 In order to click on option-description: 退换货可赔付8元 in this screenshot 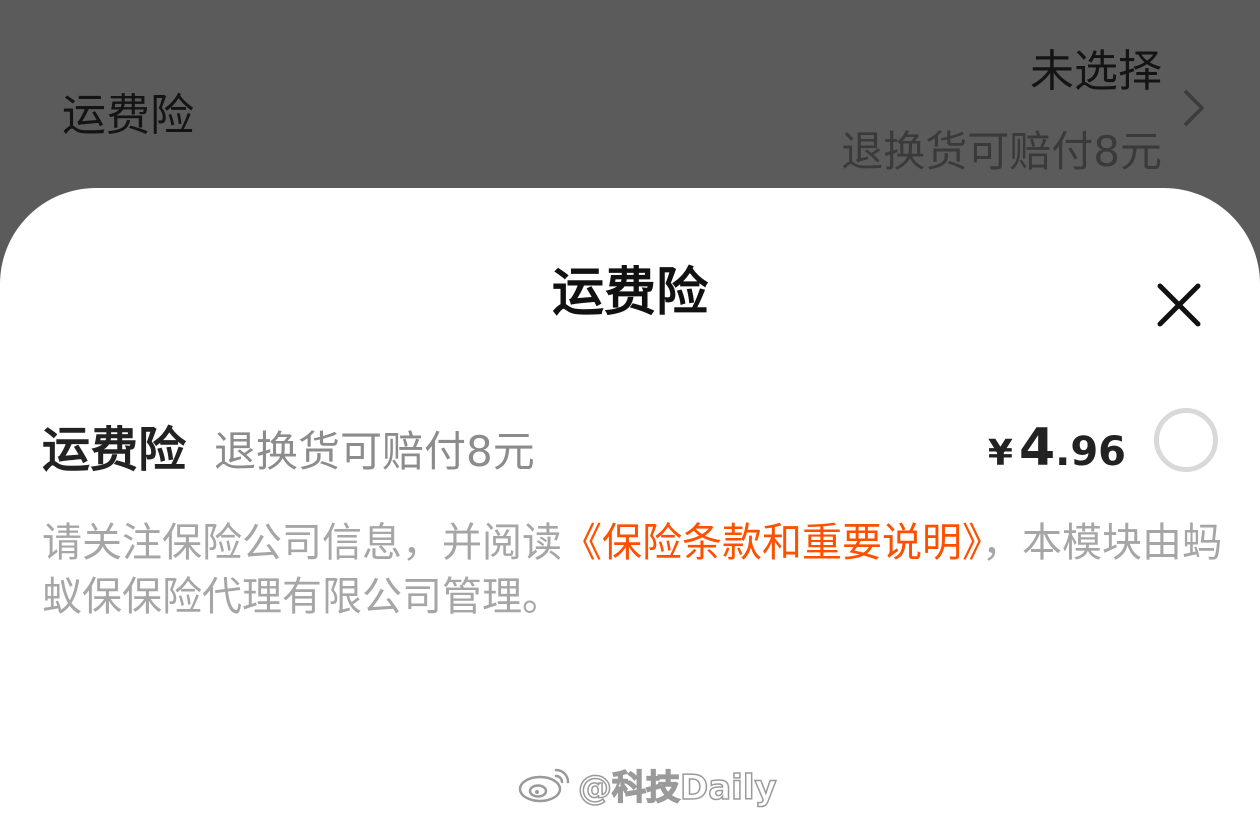, I will do `click(374, 451)`.